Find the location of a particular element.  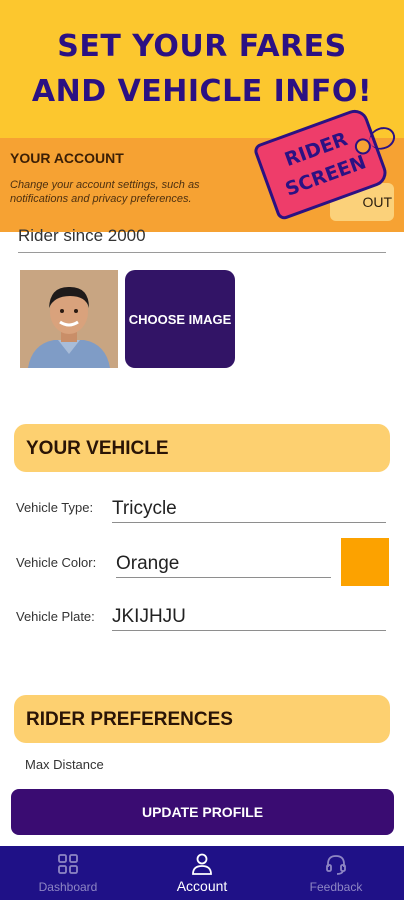

vehicle-color-value: Orange is located at coordinates (148, 563).